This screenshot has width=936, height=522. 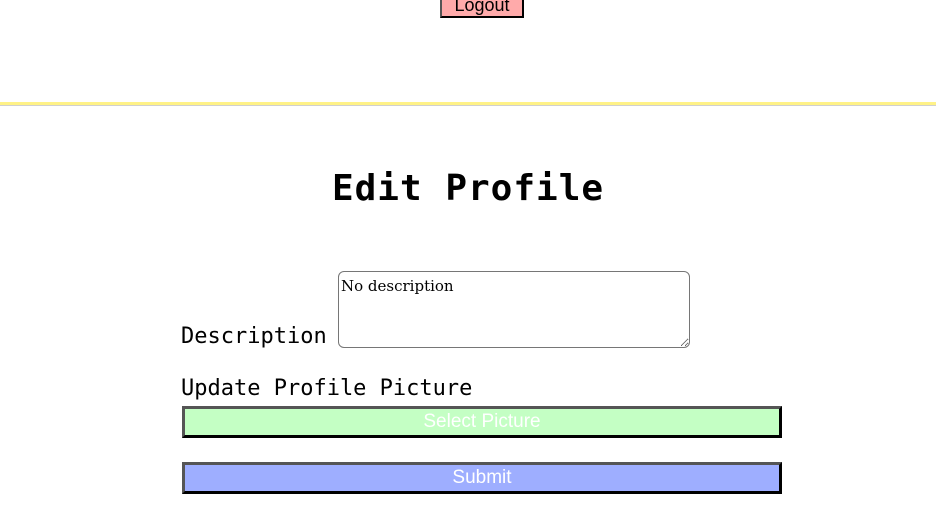 I want to click on header-divider-shadow, so click(x=468, y=105).